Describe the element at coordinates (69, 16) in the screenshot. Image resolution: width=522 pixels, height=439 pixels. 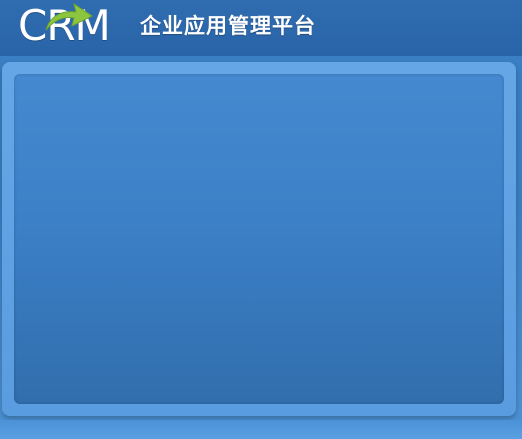
I see `curved-arrow-icon` at that location.